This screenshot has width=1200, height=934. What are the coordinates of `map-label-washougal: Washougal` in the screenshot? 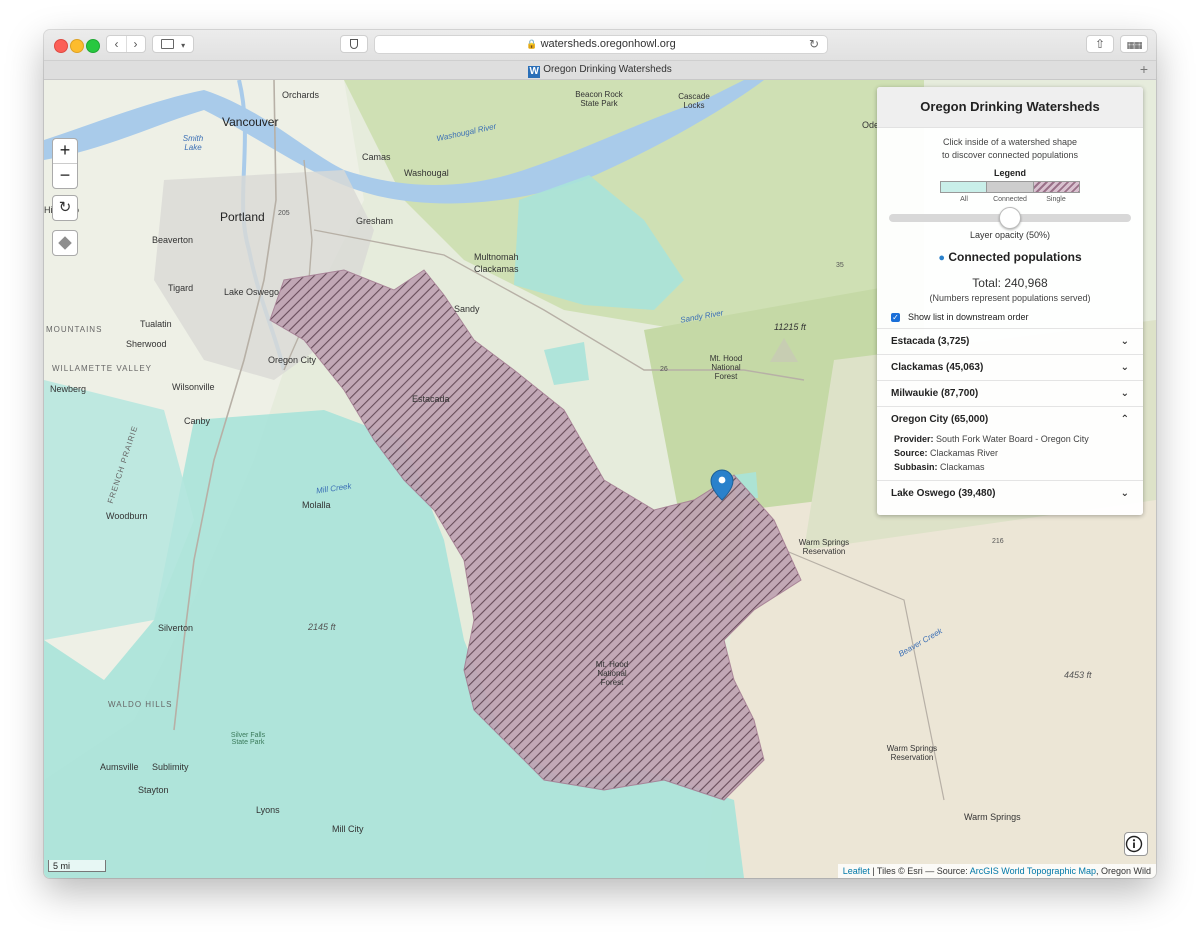 It's located at (426, 173).